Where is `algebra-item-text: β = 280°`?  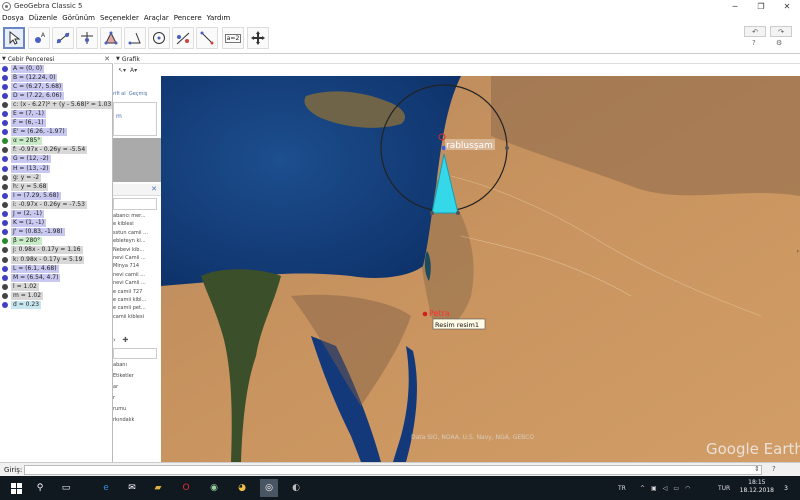
algebra-item-text: β = 280° is located at coordinates (27, 241).